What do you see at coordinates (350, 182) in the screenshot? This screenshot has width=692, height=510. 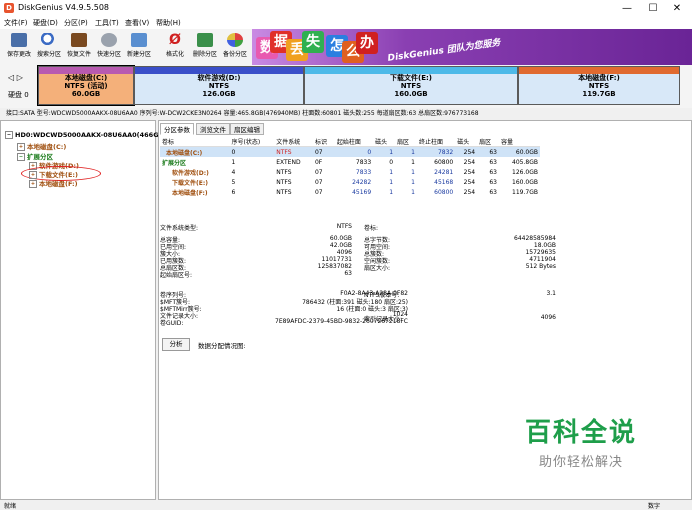 I see `table-row: 下载文件(E:) 5 NTFS 07 24282 1 1 45168 254 63 160.0GB` at bounding box center [350, 182].